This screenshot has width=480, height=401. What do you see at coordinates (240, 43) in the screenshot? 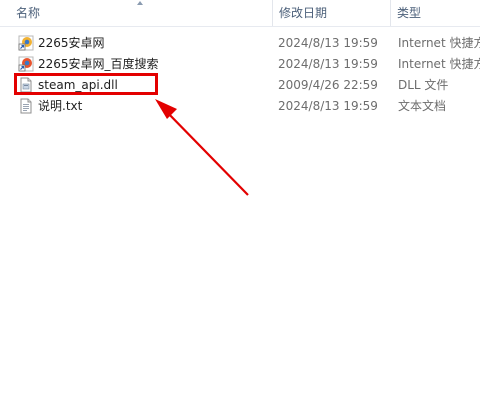
I see `file-row: 2265安卓网 2024/8/13 19:59 Internet 快捷方` at bounding box center [240, 43].